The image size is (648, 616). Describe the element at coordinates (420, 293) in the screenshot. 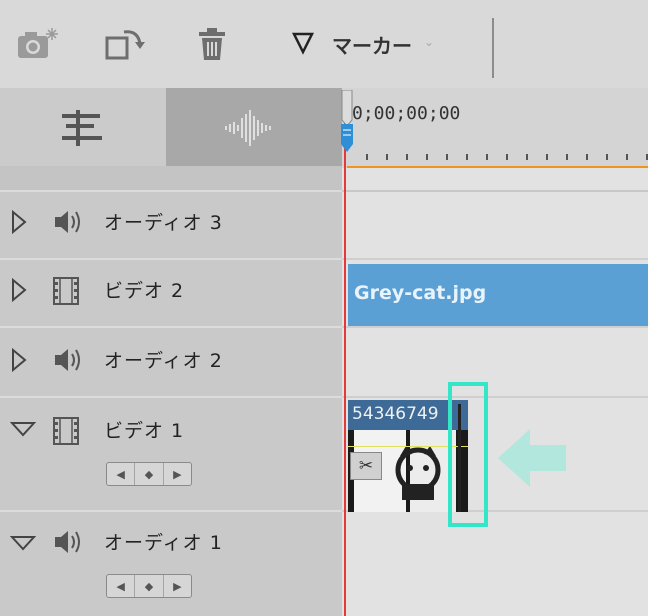

I see `clip-label: Grey-cat.jpg` at that location.